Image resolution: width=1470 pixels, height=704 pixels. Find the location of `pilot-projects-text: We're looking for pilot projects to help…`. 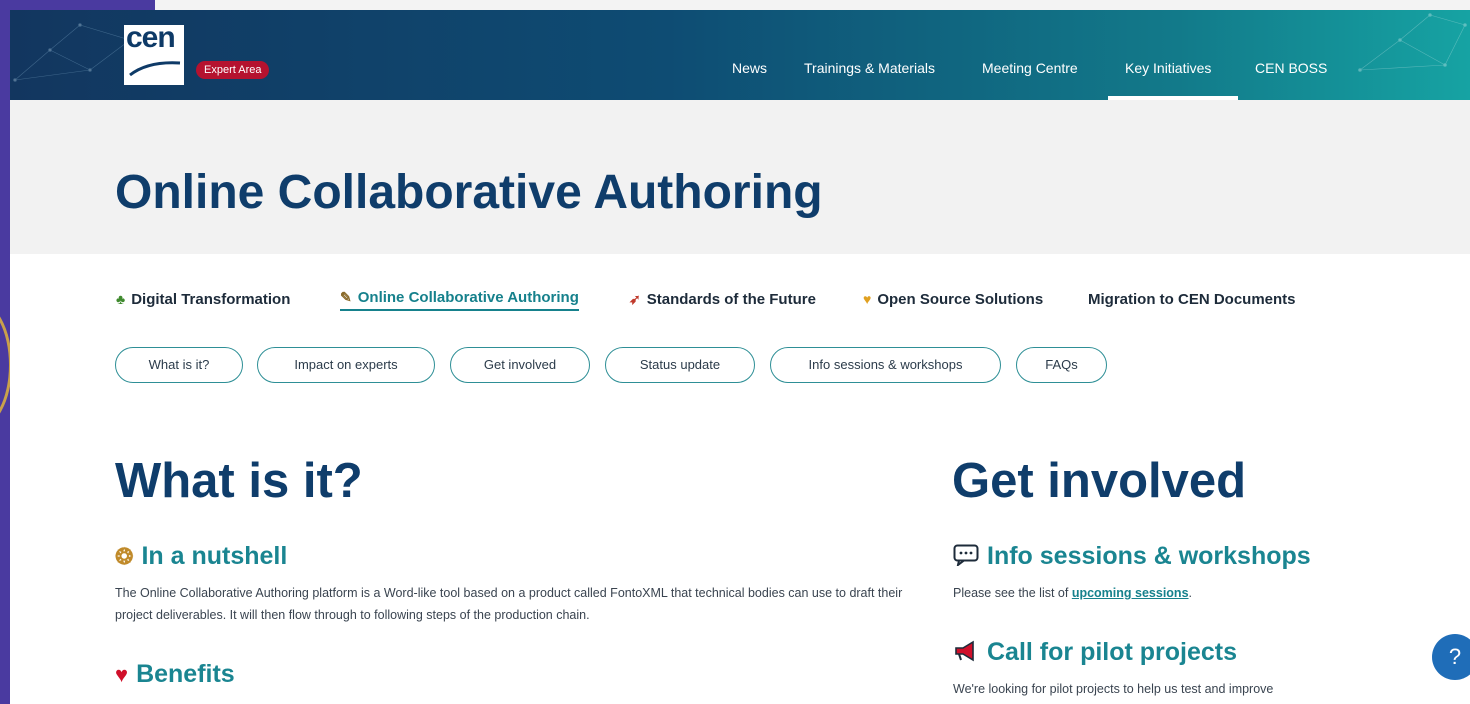

pilot-projects-text: We're looking for pilot projects to help… is located at coordinates (1113, 689).